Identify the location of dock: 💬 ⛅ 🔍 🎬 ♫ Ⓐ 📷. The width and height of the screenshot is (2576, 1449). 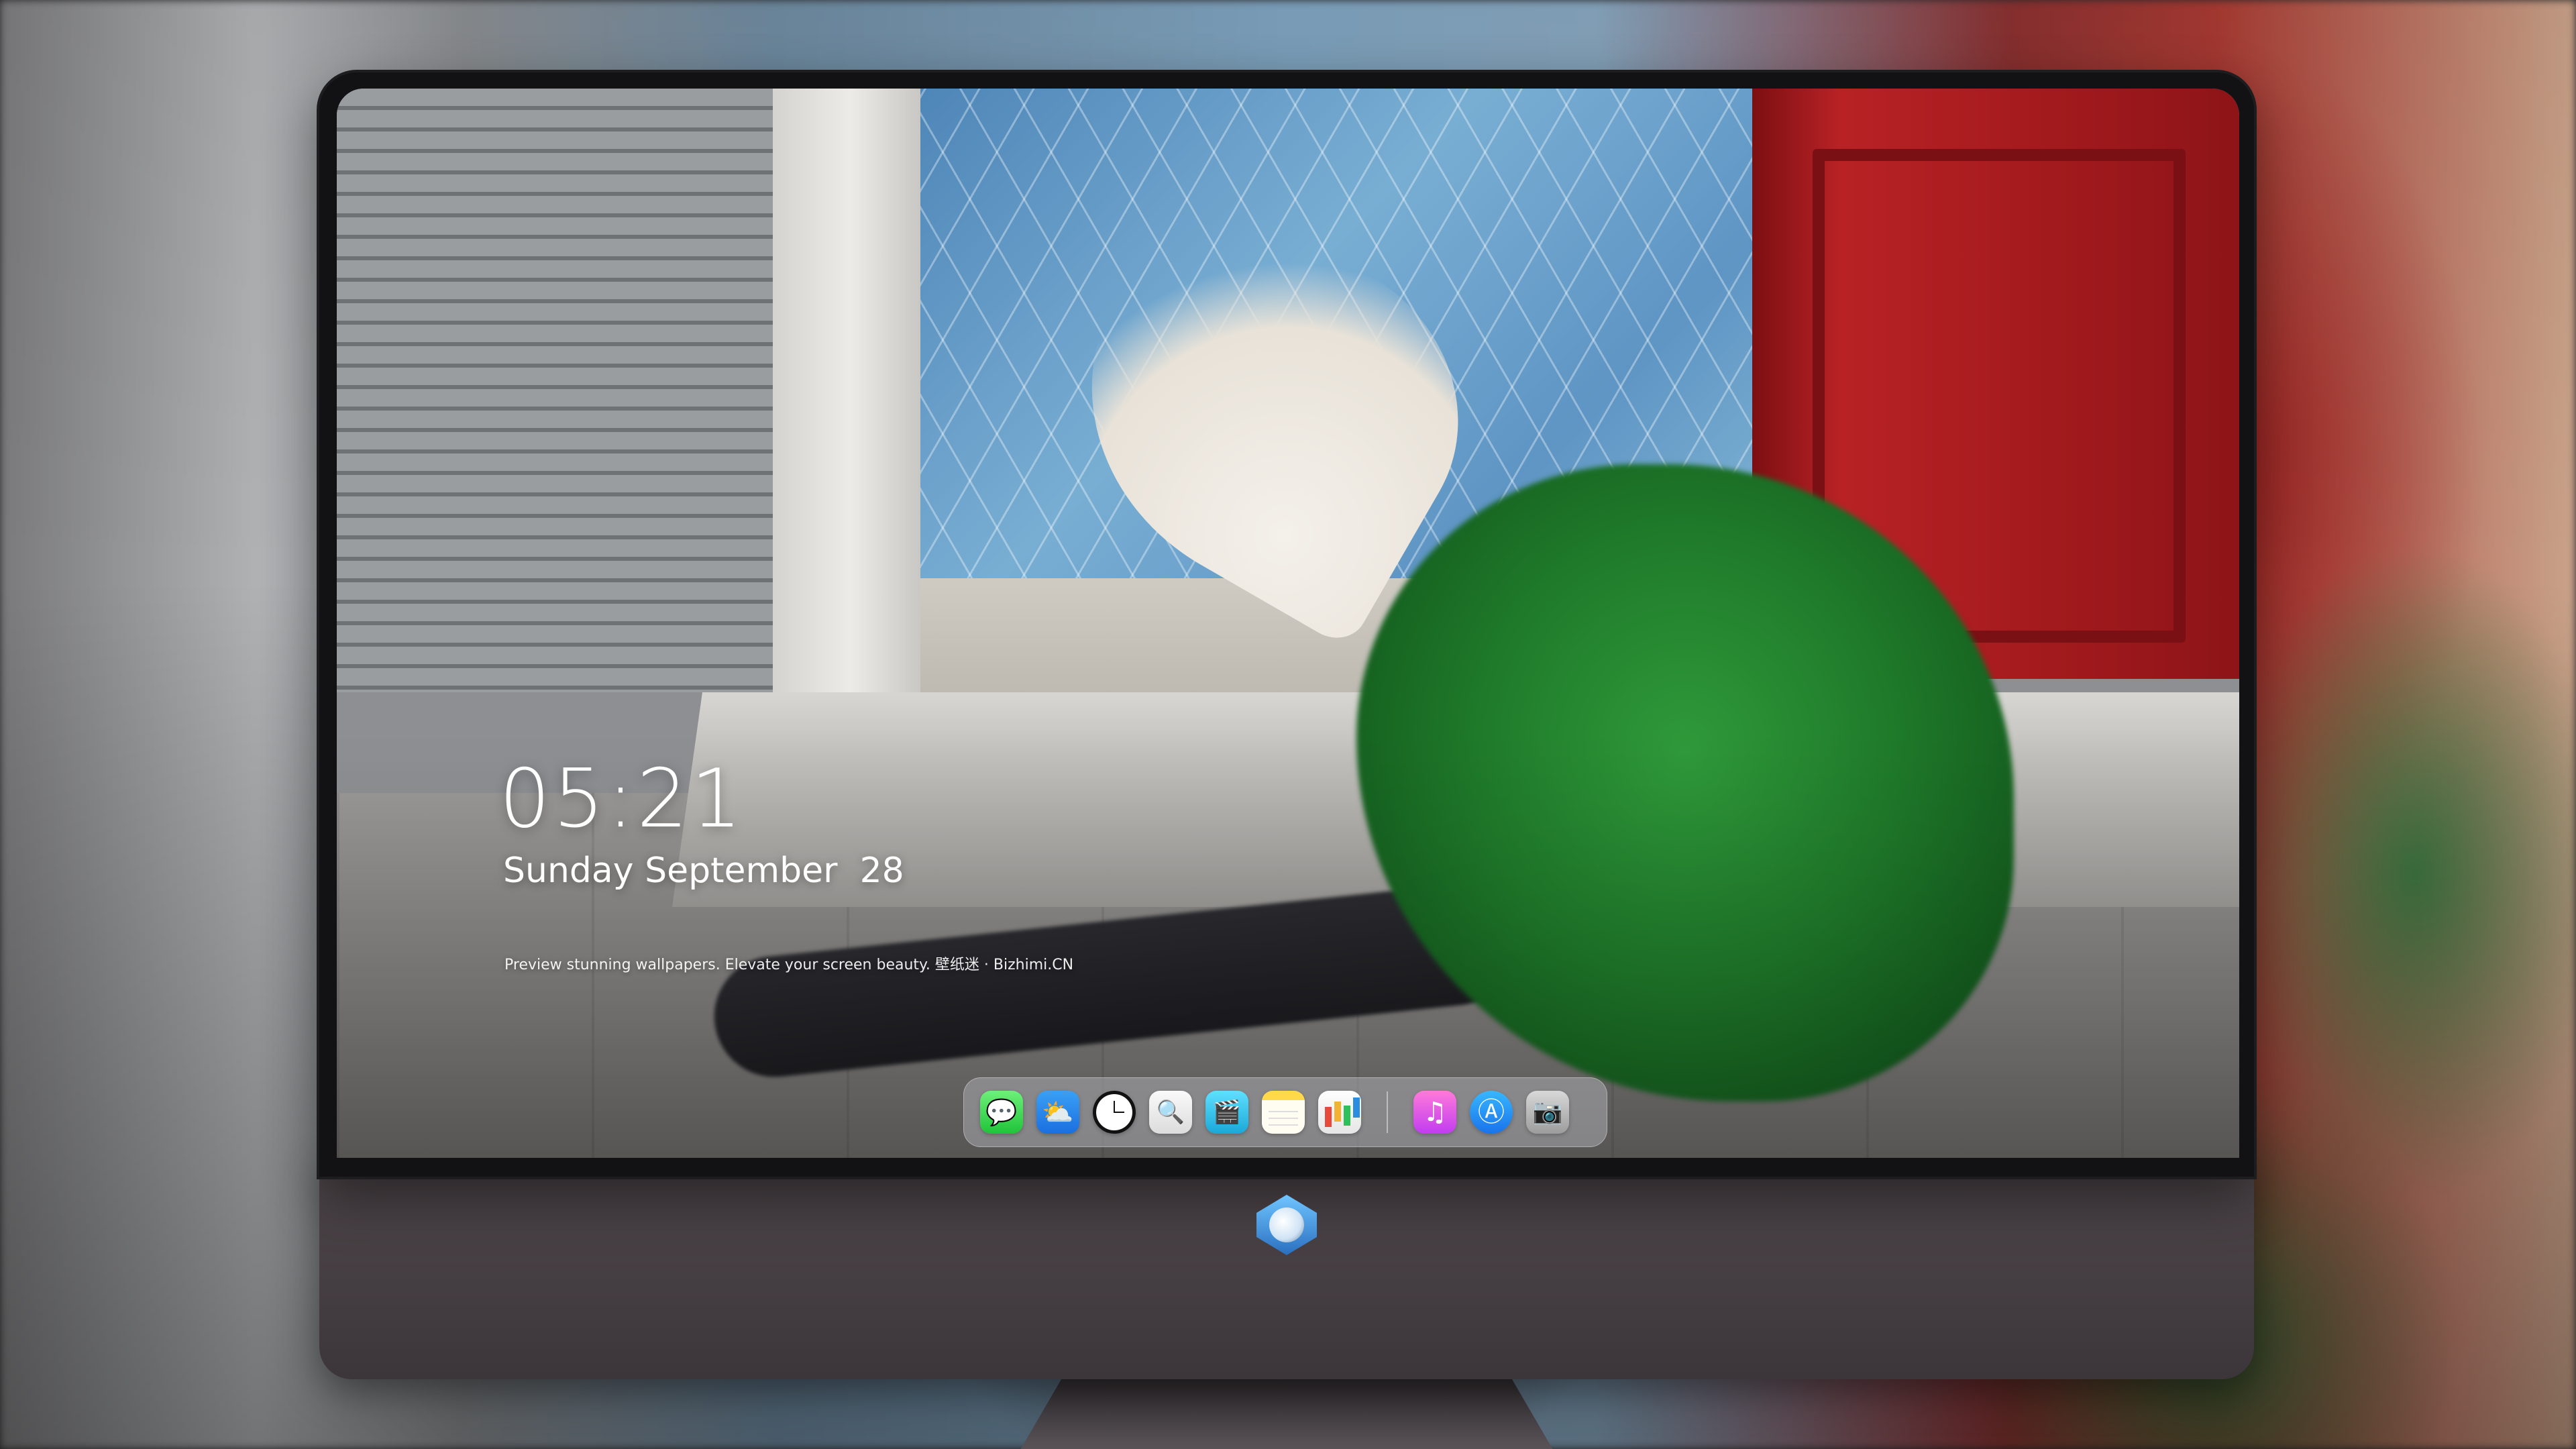
(1285, 1112).